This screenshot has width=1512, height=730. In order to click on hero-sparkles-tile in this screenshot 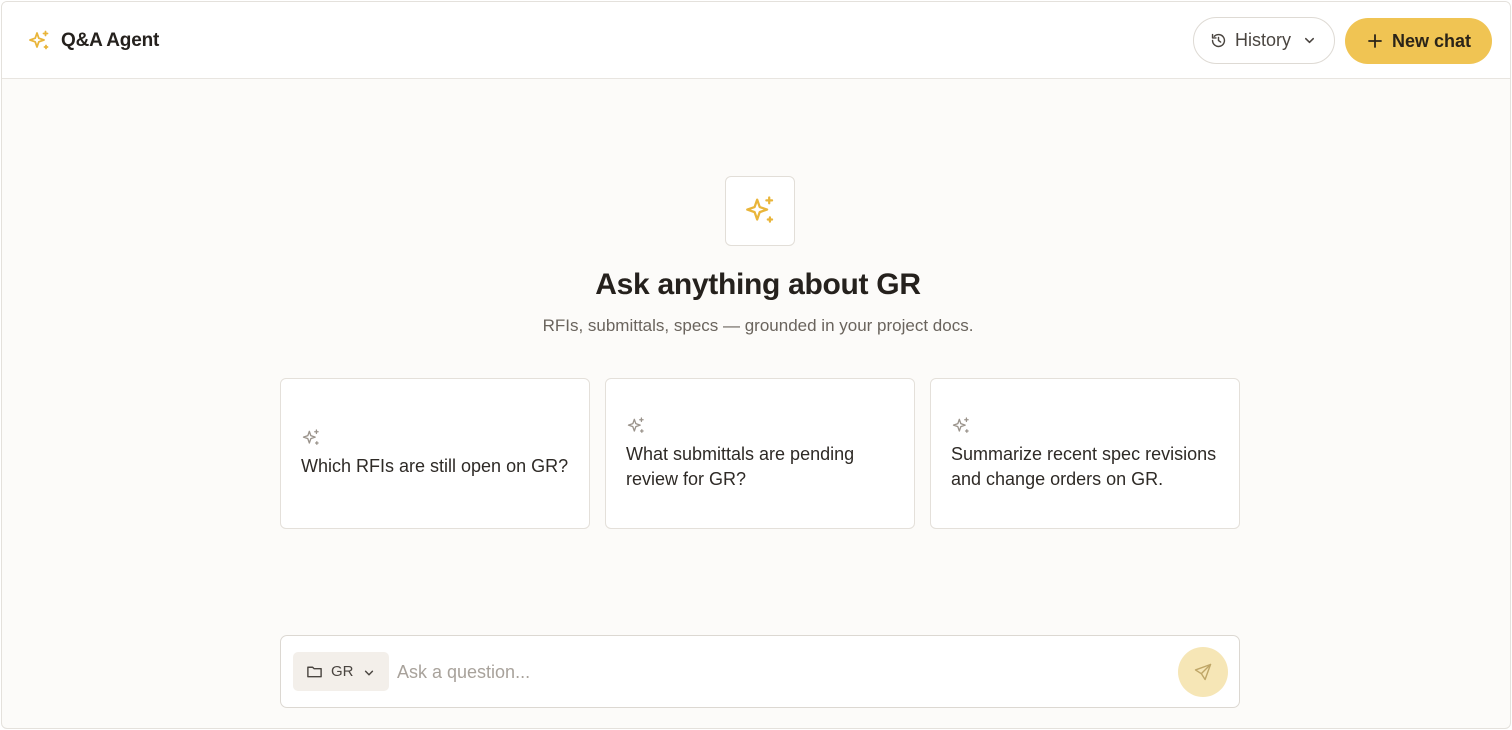, I will do `click(760, 211)`.